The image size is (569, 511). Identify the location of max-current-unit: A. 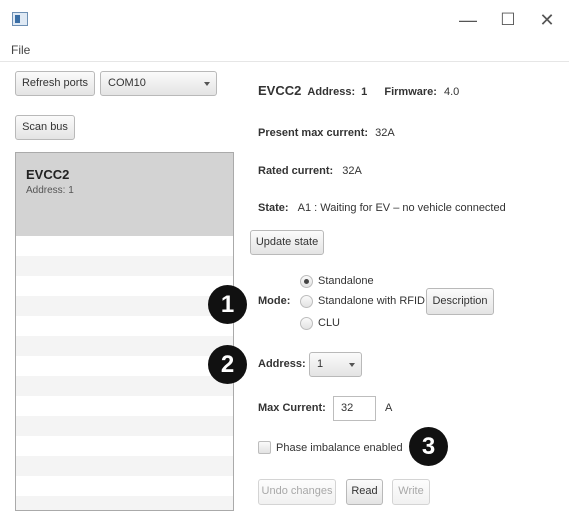
(389, 408).